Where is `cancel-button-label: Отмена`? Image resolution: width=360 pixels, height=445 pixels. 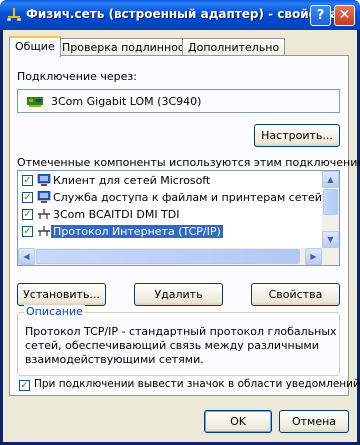
cancel-button-label: Отмена is located at coordinates (314, 421).